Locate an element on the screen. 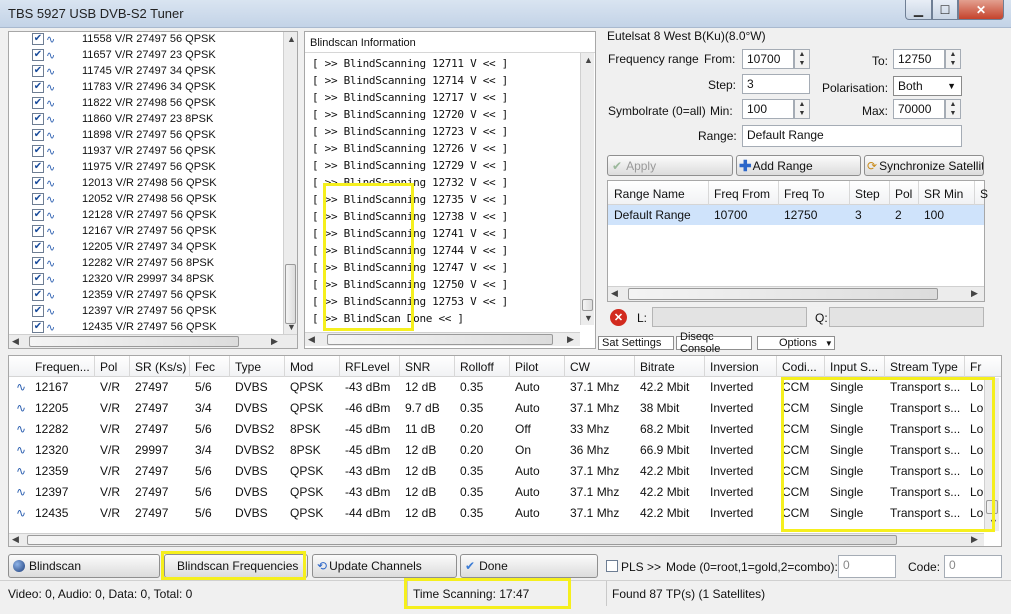  transponder-row: ✔ ∿ 11822 V/R 27498 56 QPSK is located at coordinates (124, 103).